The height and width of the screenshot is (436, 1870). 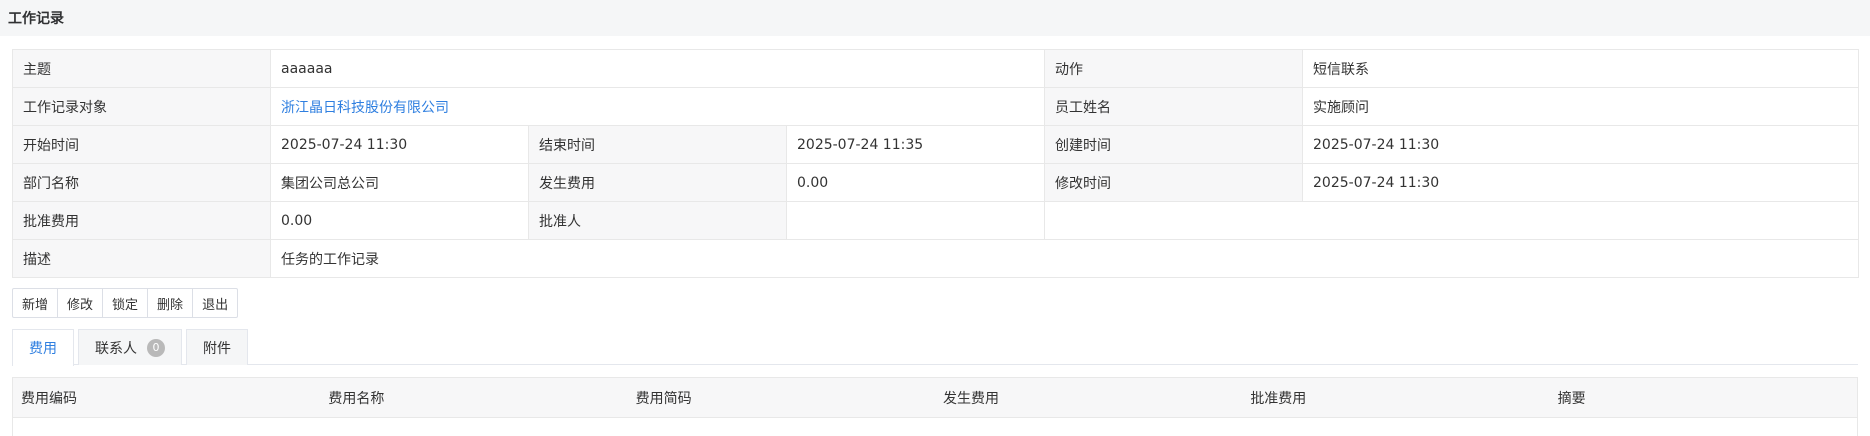 I want to click on tab-expense-label: 费用, so click(x=43, y=349).